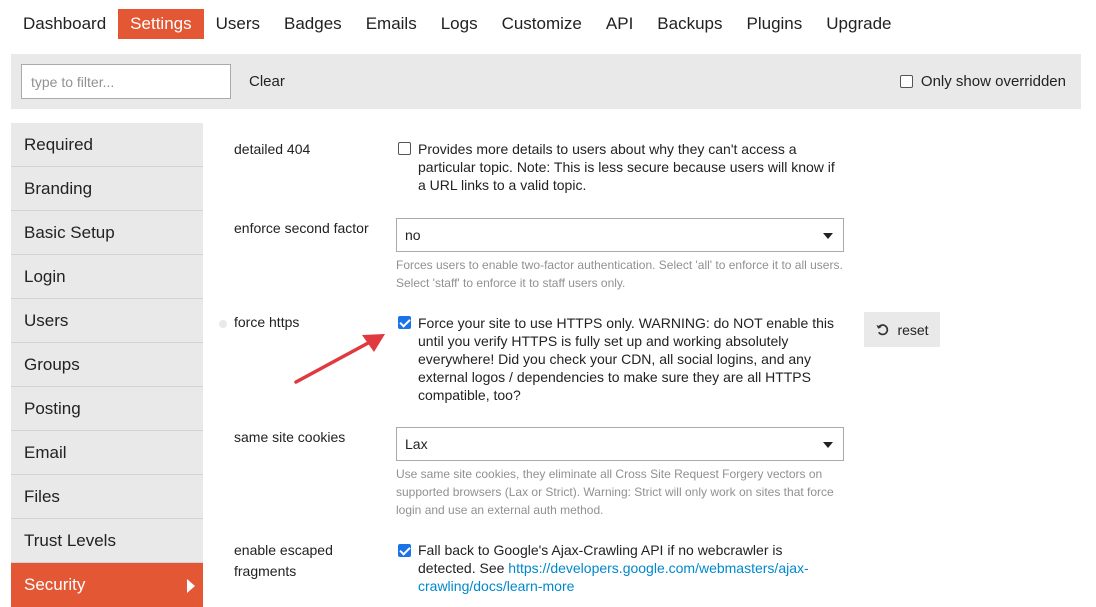 The width and height of the screenshot is (1096, 607). I want to click on setting-label-same-site-cookies: same site cookies, so click(290, 437).